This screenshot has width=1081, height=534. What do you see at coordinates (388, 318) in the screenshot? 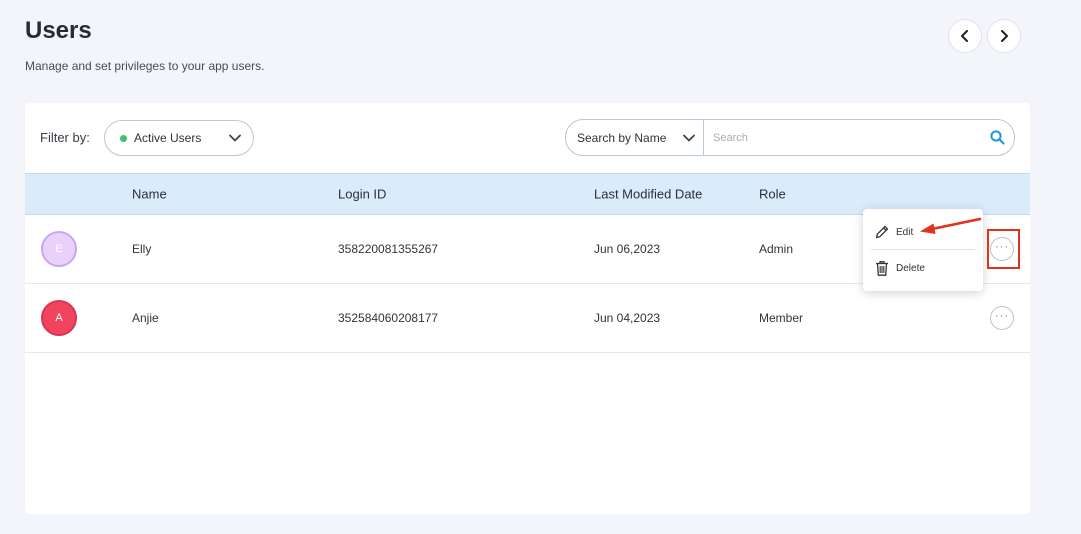
I see `user-login-id: 352584060208177` at bounding box center [388, 318].